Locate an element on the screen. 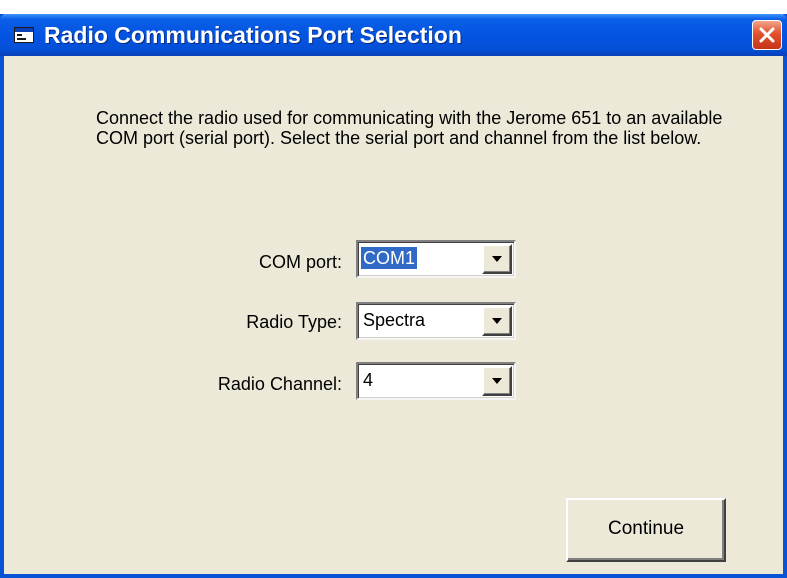 Image resolution: width=787 pixels, height=578 pixels. close-icon is located at coordinates (767, 35).